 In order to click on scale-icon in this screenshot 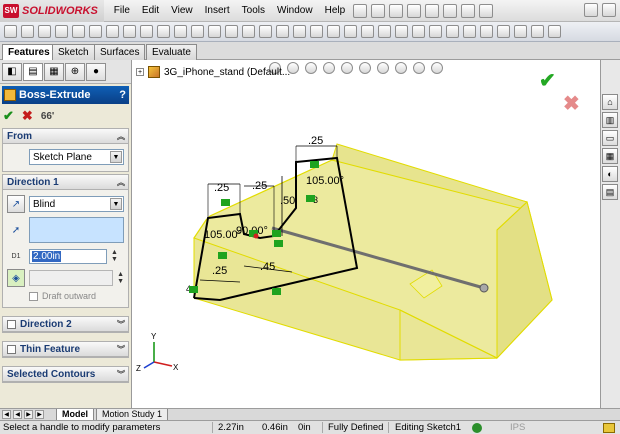, I will do `click(350, 31)`.